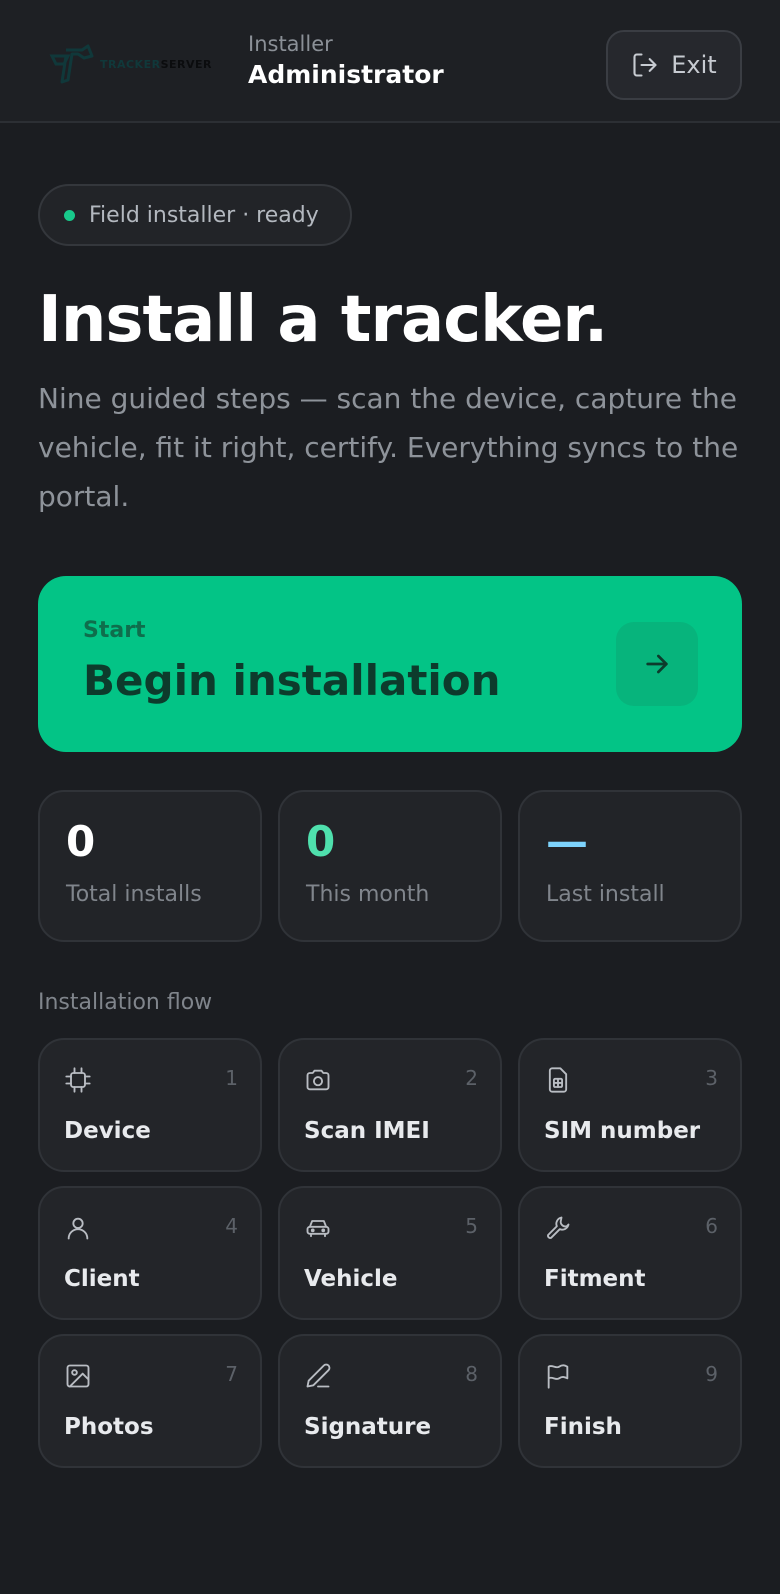 This screenshot has height=1594, width=780. I want to click on status-badge: Field installer · ready, so click(195, 215).